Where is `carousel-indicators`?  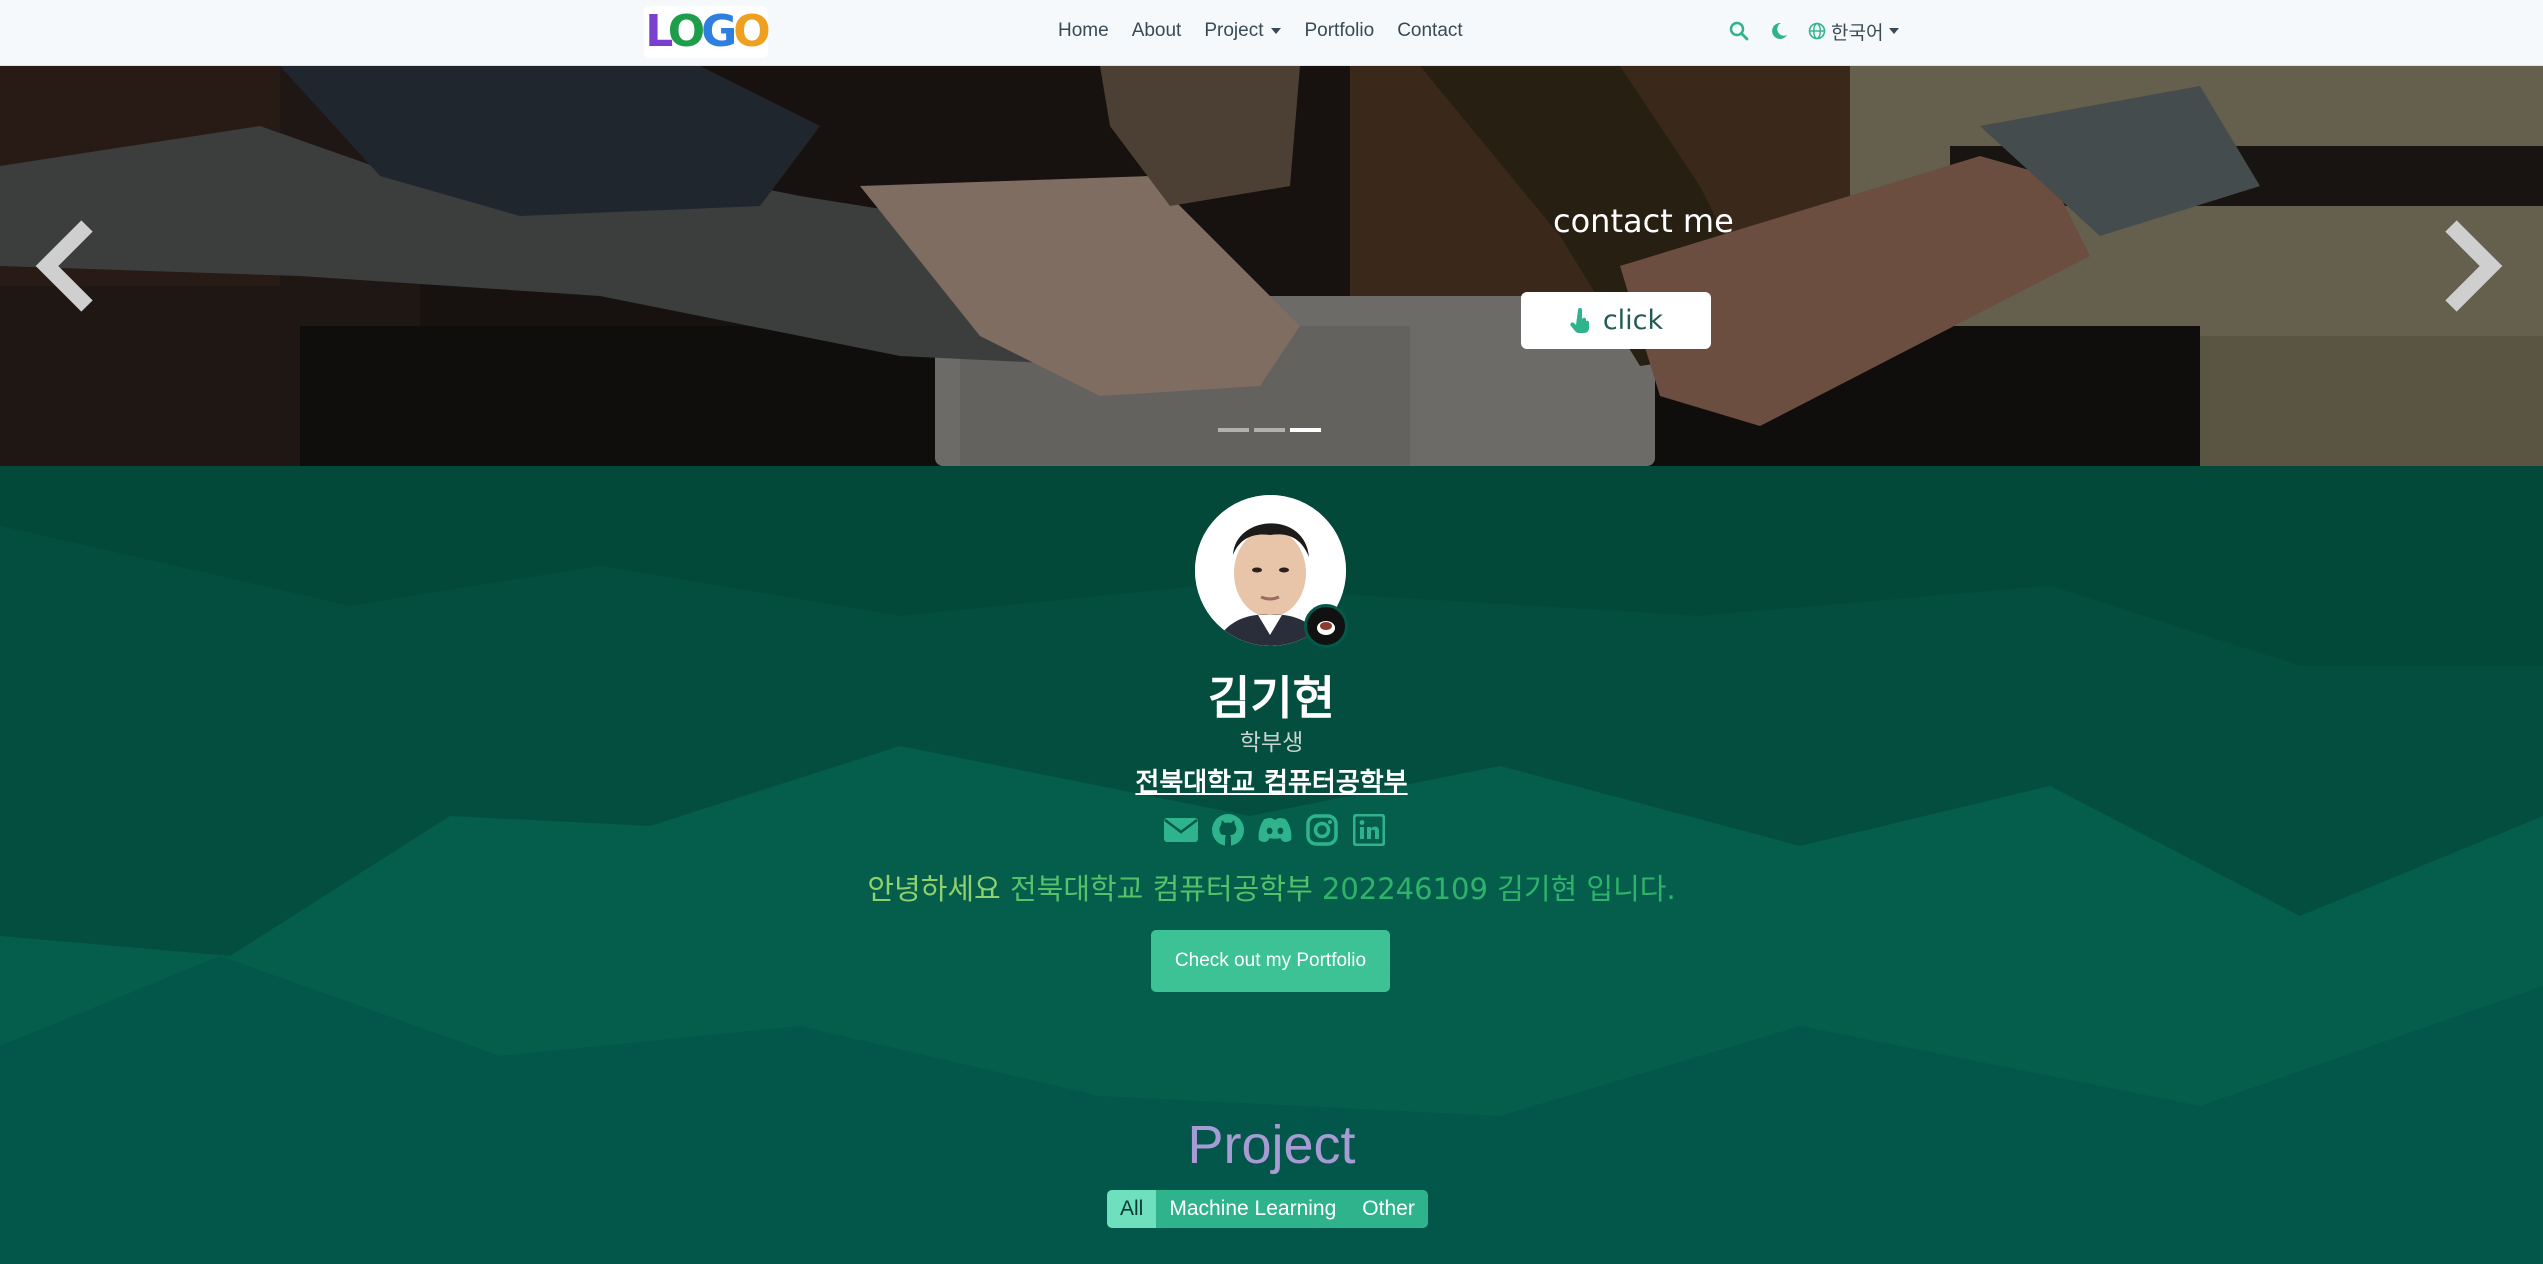
carousel-indicators is located at coordinates (1272, 430).